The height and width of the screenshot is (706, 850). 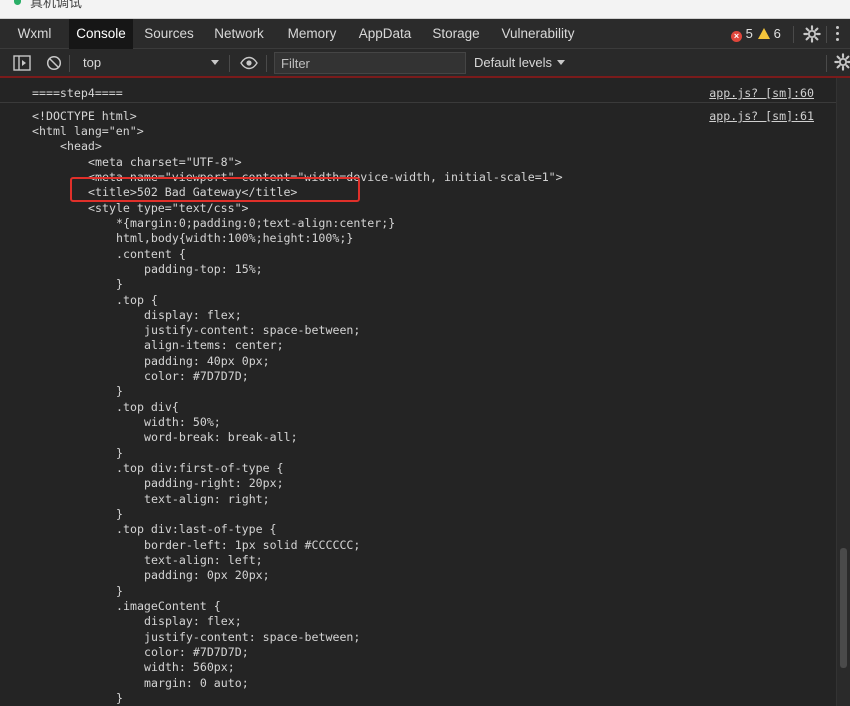 I want to click on code-line: padding-right: 20px;, so click(x=214, y=483).